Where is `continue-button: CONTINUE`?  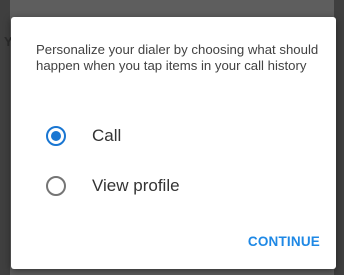 continue-button: CONTINUE is located at coordinates (284, 241).